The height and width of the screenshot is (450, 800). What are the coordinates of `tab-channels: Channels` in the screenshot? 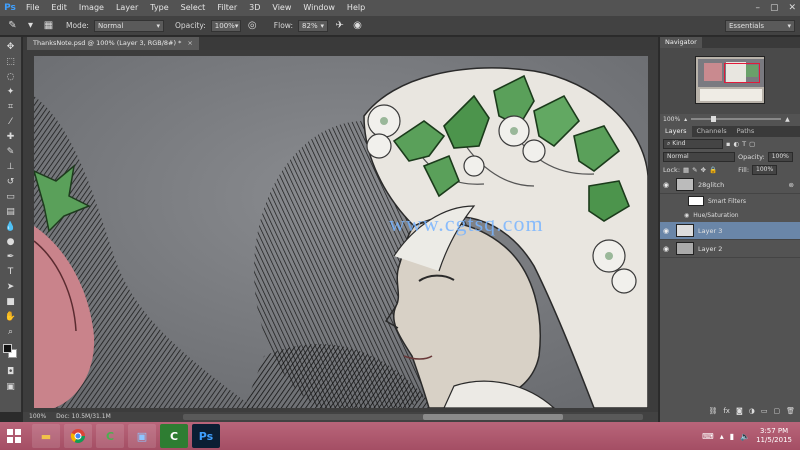 It's located at (712, 131).